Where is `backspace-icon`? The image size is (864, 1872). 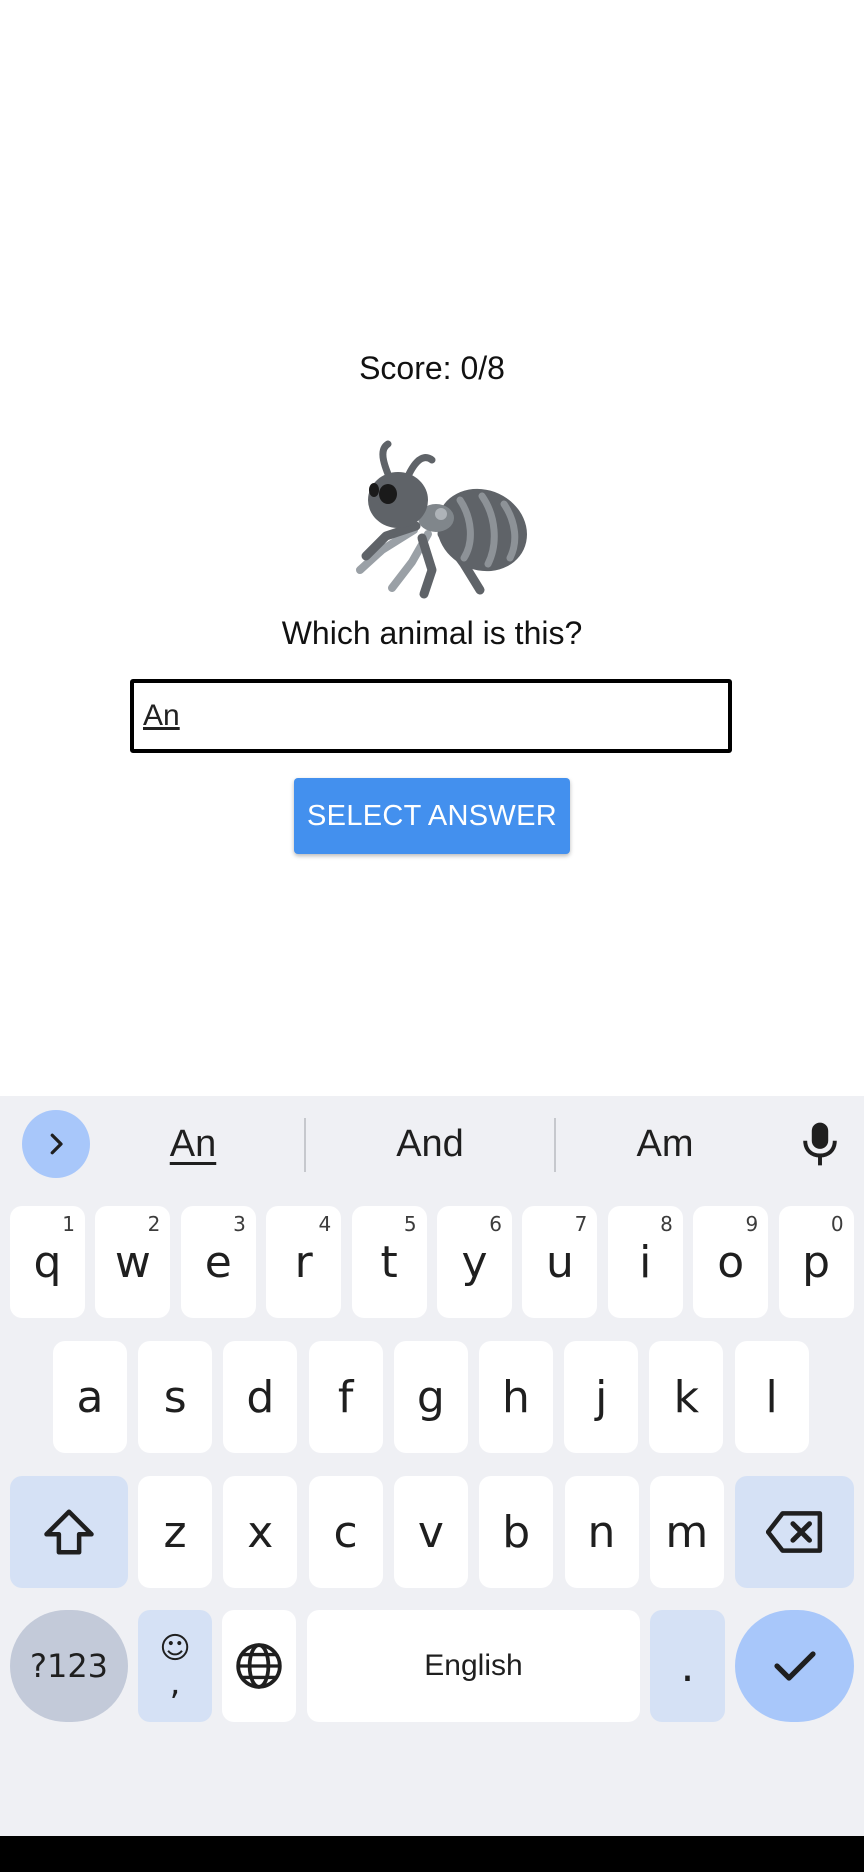
backspace-icon is located at coordinates (793, 1532).